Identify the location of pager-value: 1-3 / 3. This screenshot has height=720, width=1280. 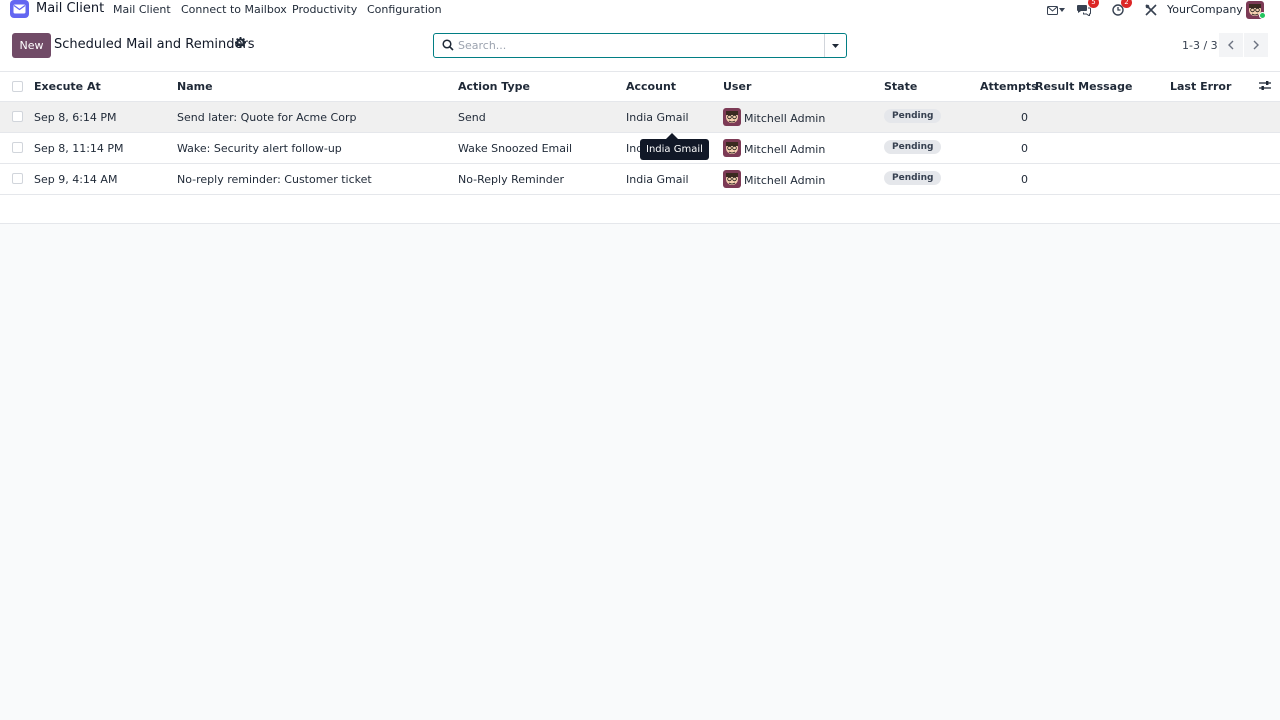
(1200, 45).